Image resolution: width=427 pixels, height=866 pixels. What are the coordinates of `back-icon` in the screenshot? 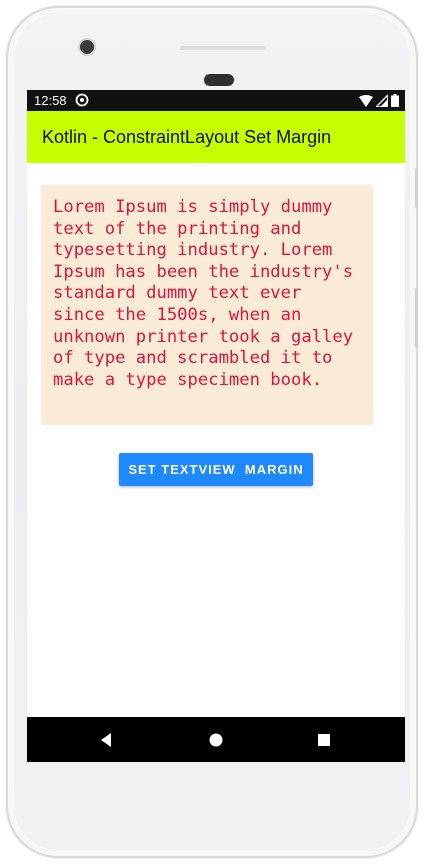 It's located at (106, 740).